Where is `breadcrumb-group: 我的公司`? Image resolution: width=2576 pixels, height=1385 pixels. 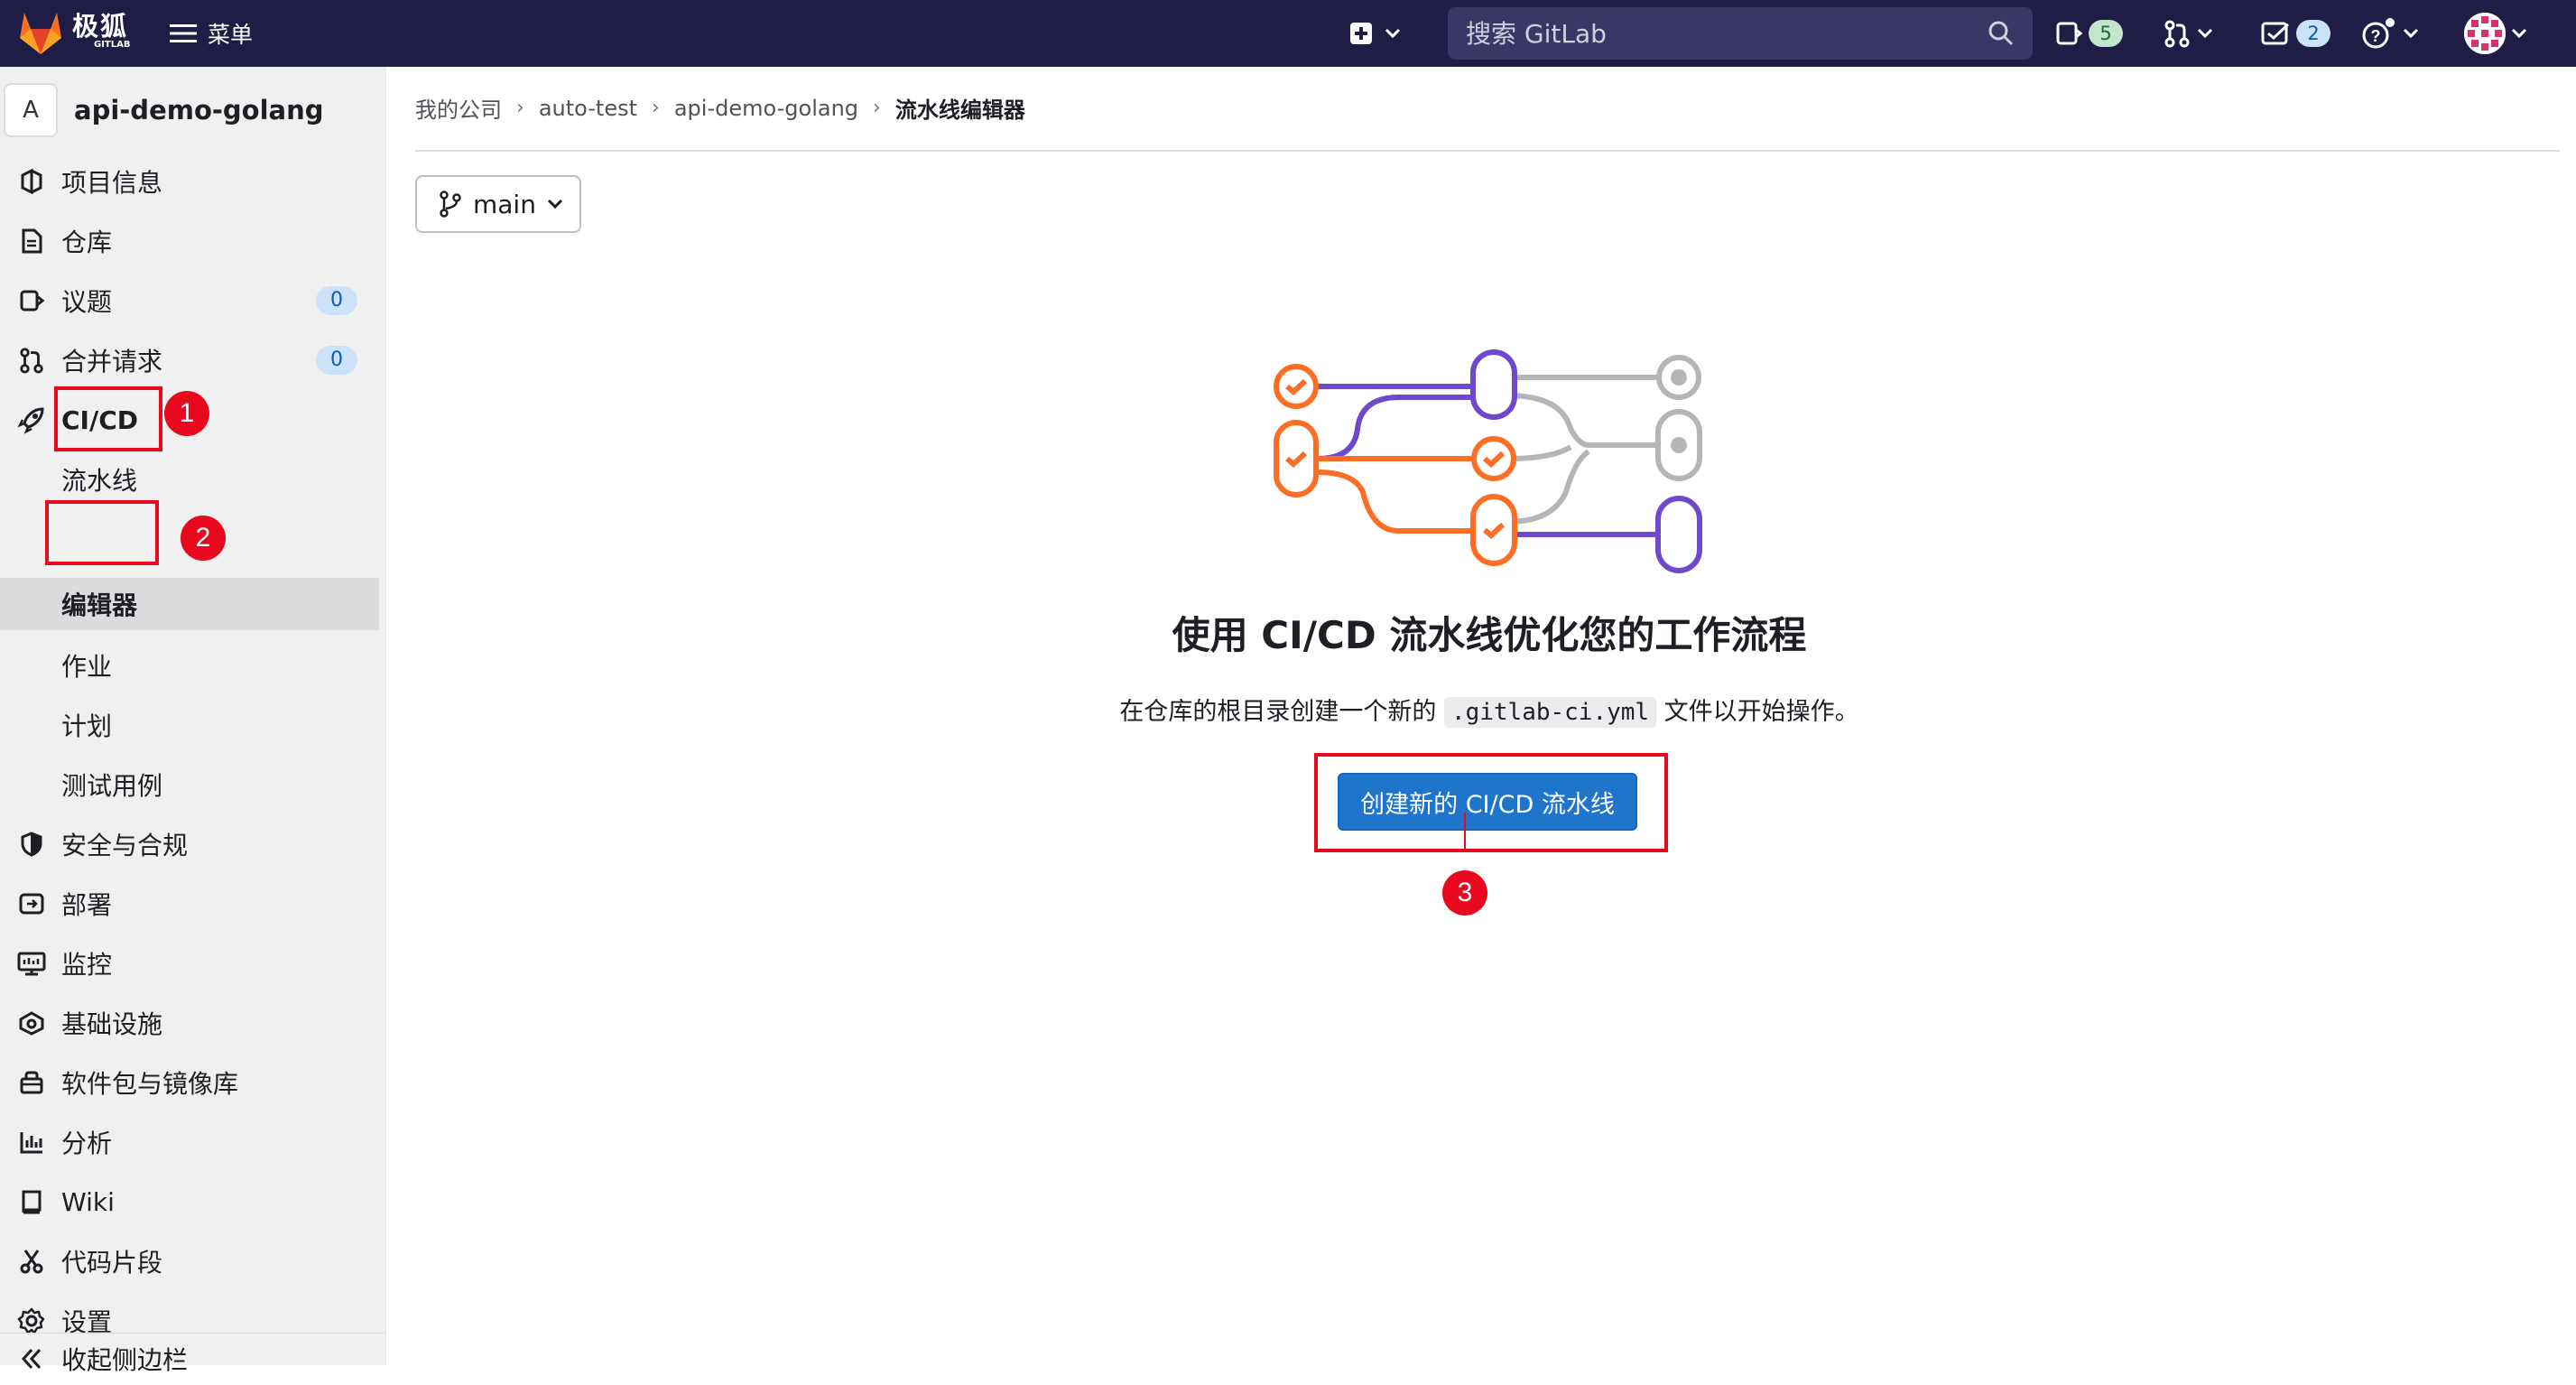 breadcrumb-group: 我的公司 is located at coordinates (458, 108).